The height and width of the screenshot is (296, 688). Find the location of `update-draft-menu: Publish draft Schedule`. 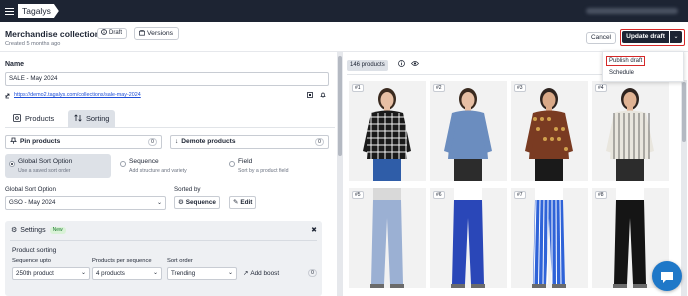

update-draft-menu: Publish draft Schedule is located at coordinates (643, 66).